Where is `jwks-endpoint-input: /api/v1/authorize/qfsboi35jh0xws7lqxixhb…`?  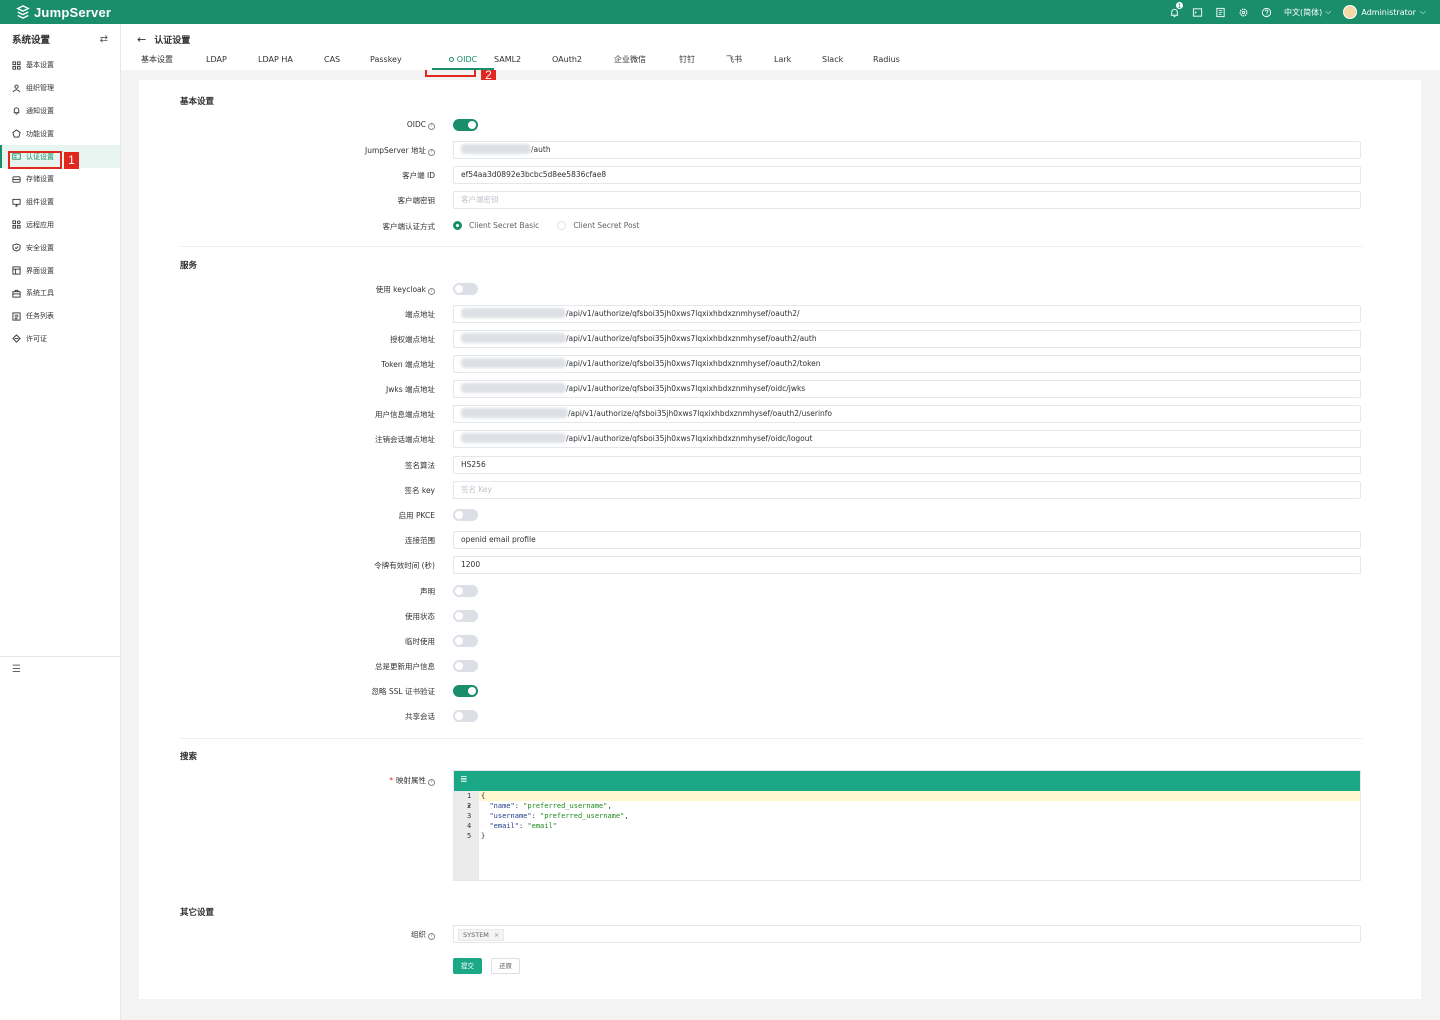
jwks-endpoint-input: /api/v1/authorize/qfsboi35jh0xws7lqxixhb… is located at coordinates (907, 389).